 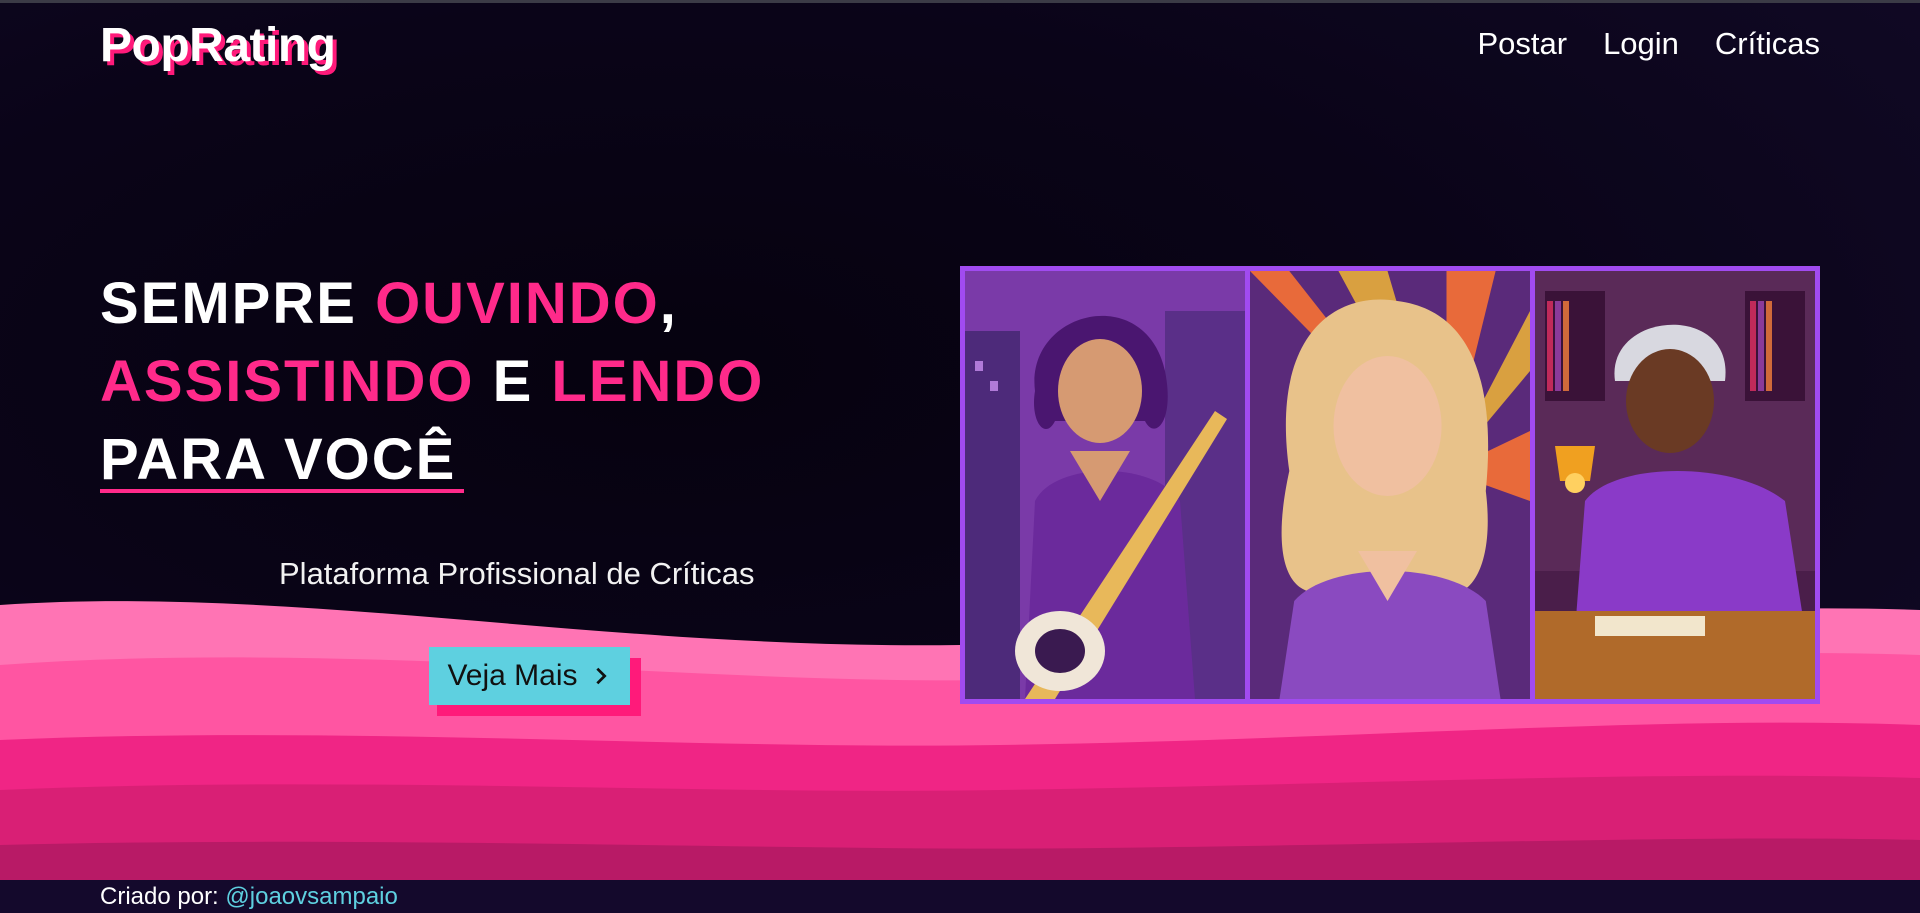 I want to click on hero-line-3: PARA VOCÊ, so click(x=432, y=460).